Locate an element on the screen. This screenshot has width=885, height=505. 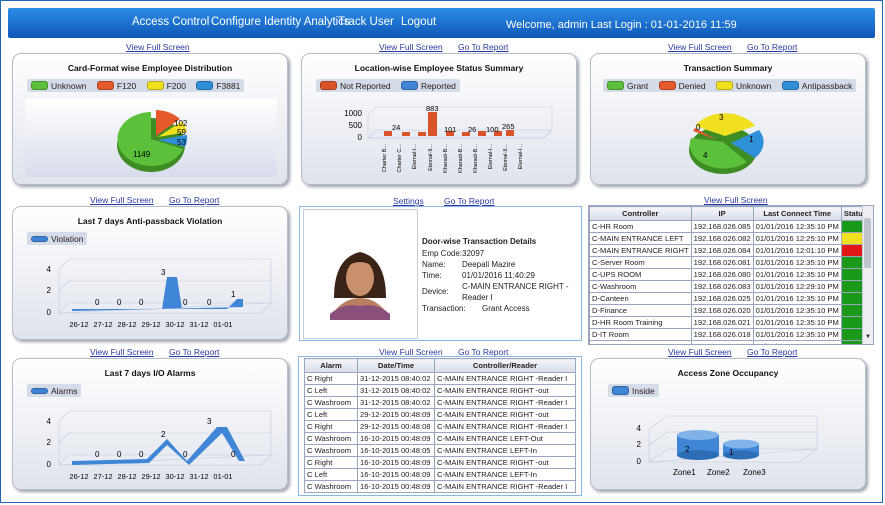
pie-label: 1 is located at coordinates (751, 139).